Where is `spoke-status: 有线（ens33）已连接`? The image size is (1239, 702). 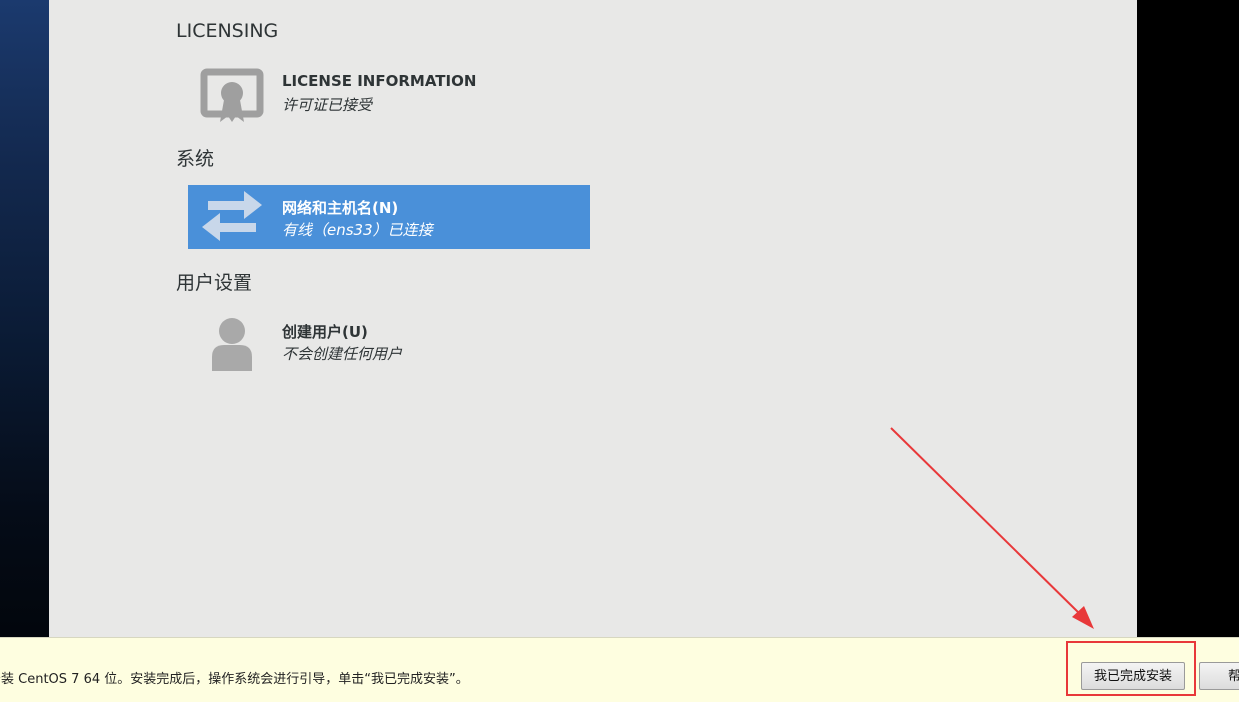
spoke-status: 有线（ens33）已连接 is located at coordinates (357, 230).